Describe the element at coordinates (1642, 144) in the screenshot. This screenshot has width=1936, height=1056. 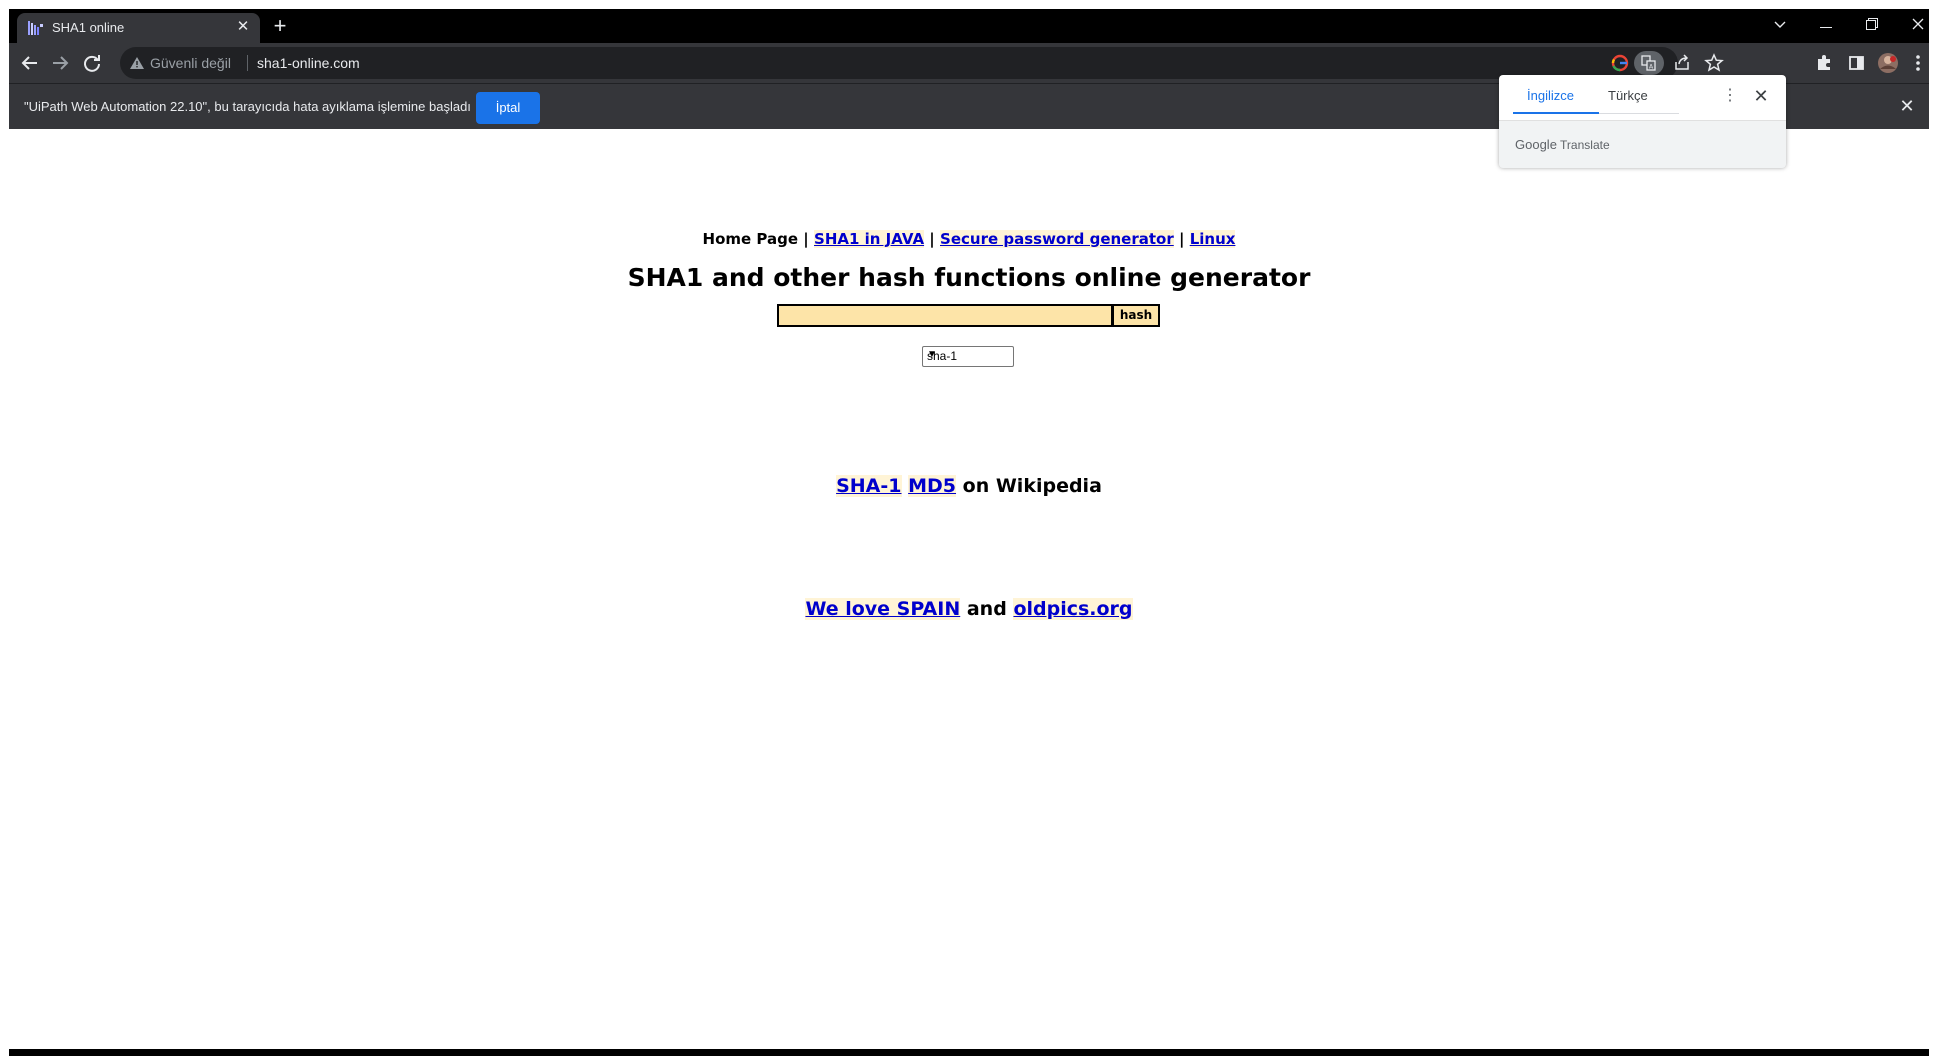
I see `translate-footer: Google Translate` at that location.